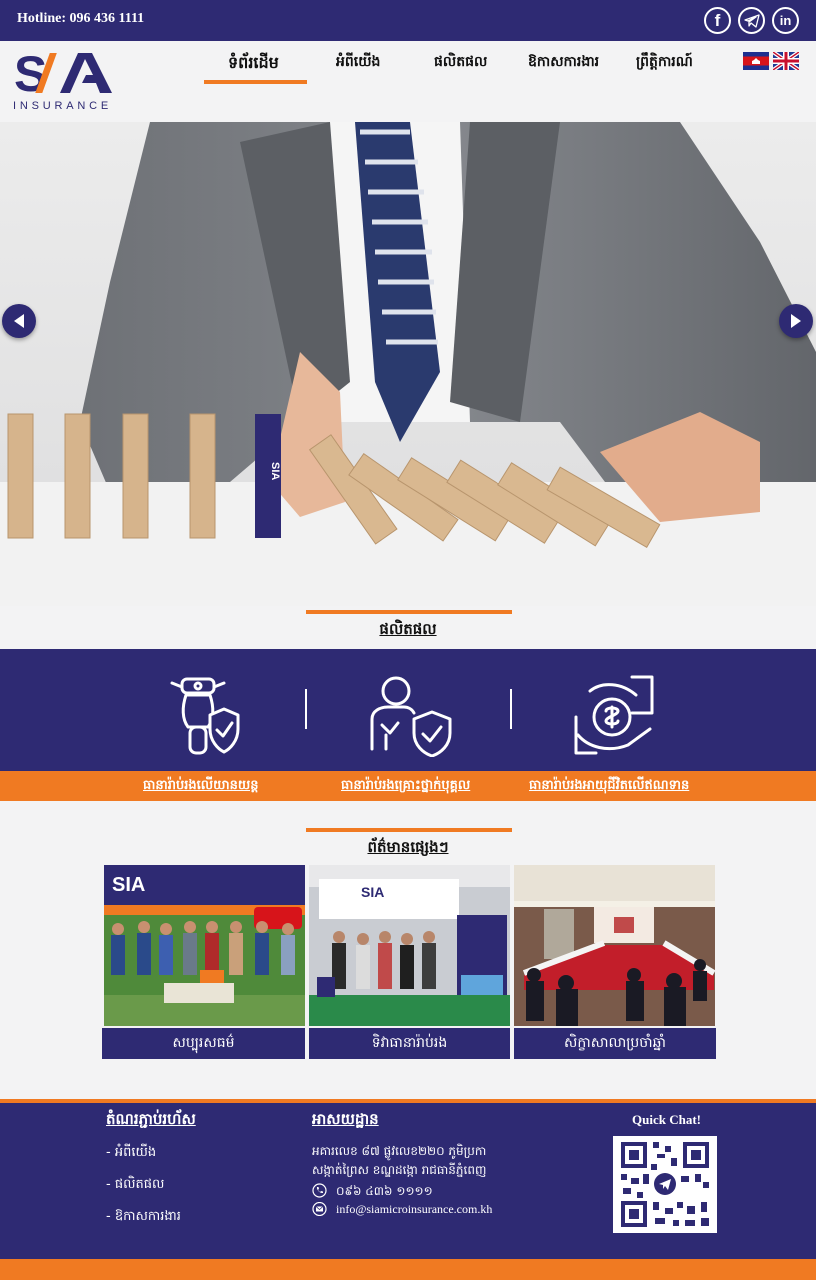 This screenshot has height=1280, width=816. What do you see at coordinates (30, 74) in the screenshot?
I see `svg-text: S` at bounding box center [30, 74].